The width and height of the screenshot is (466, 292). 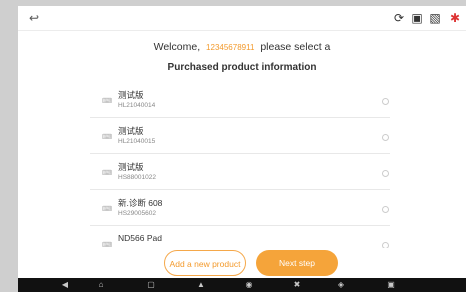 I want to click on bluetooth-icon: ✱, so click(x=455, y=18).